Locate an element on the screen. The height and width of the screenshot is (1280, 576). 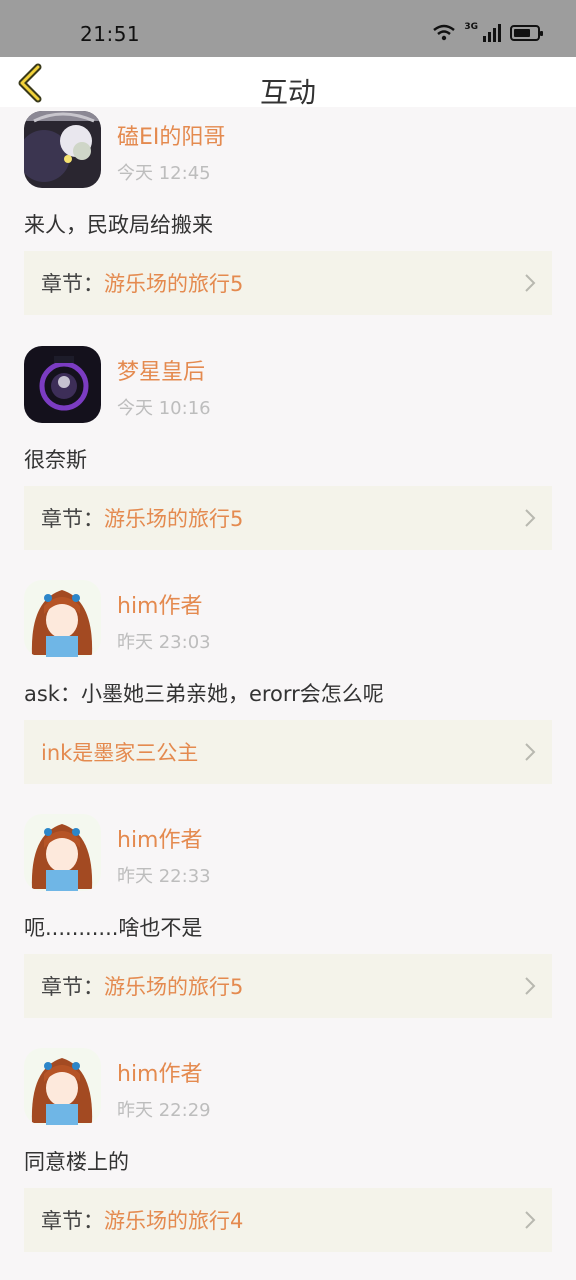
status-bar: 21:51 3G is located at coordinates (288, 28).